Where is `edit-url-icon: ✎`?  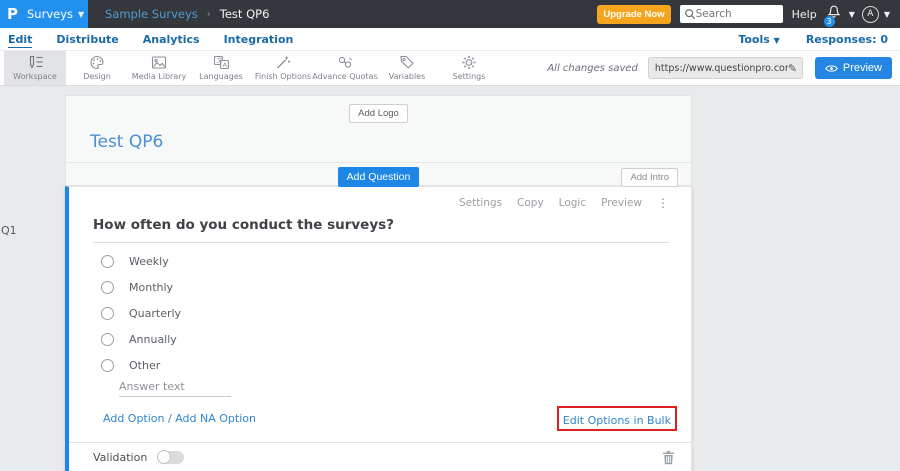
edit-url-icon: ✎ is located at coordinates (792, 68).